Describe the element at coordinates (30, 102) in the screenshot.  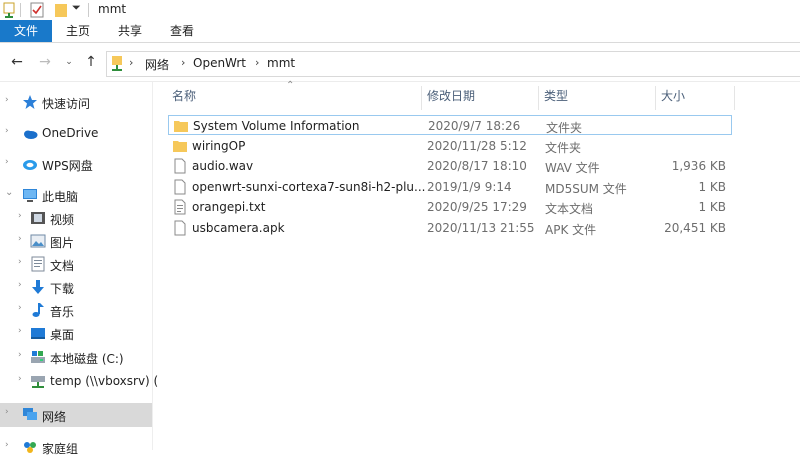
I see `star-icon` at that location.